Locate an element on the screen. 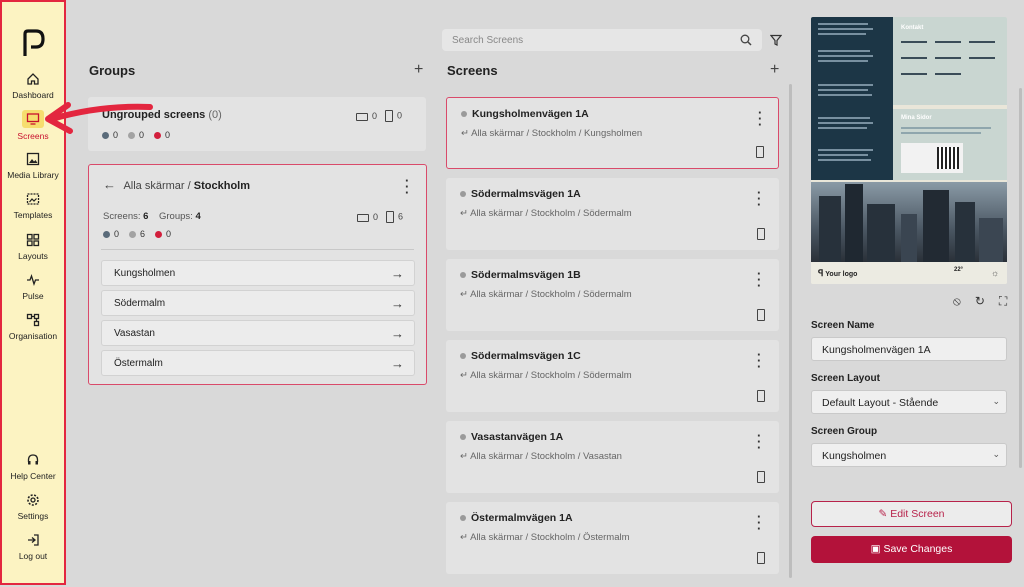 The width and height of the screenshot is (1024, 587). rotate-screen-icon: ⦸ is located at coordinates (957, 301).